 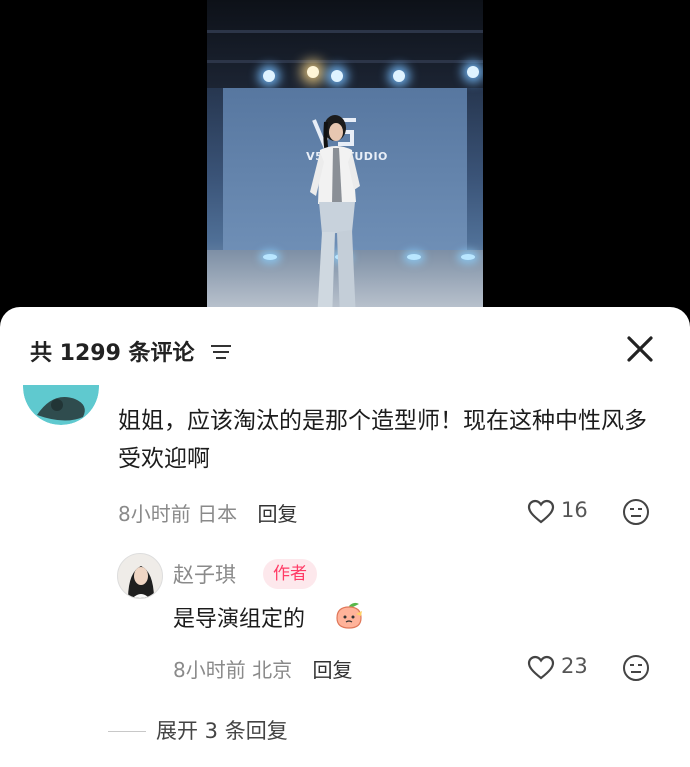 I want to click on comment-location: 日本, so click(x=217, y=514).